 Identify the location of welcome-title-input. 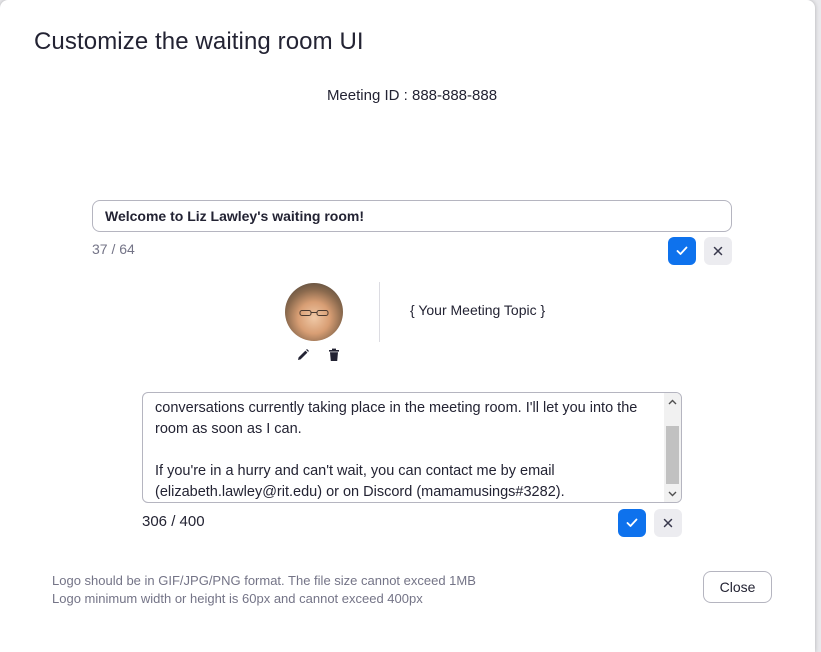
(412, 216).